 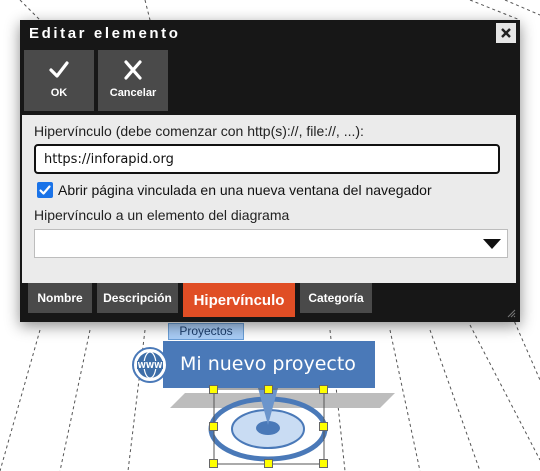 I want to click on close-button, so click(x=506, y=33).